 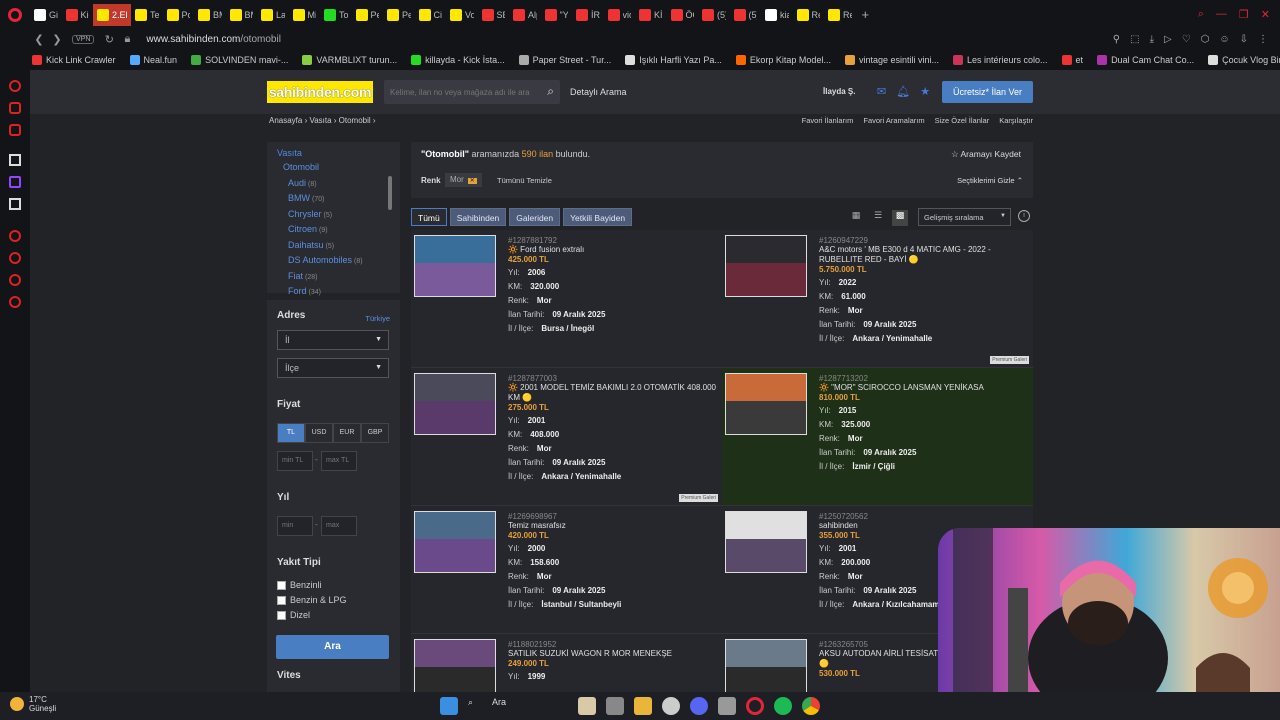 What do you see at coordinates (347, 433) in the screenshot?
I see `currency-option: EUR` at bounding box center [347, 433].